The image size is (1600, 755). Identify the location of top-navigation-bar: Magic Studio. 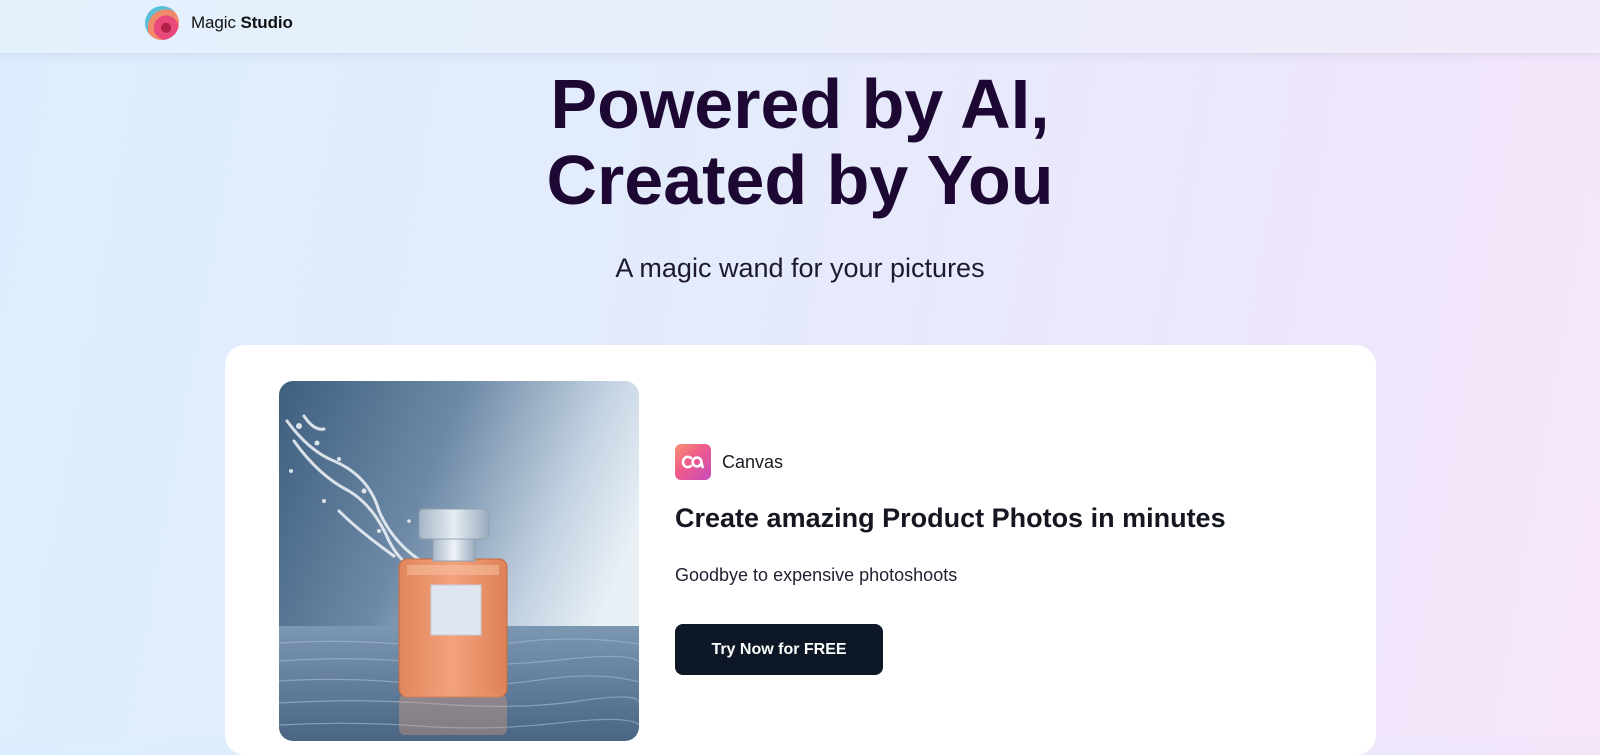
(800, 26).